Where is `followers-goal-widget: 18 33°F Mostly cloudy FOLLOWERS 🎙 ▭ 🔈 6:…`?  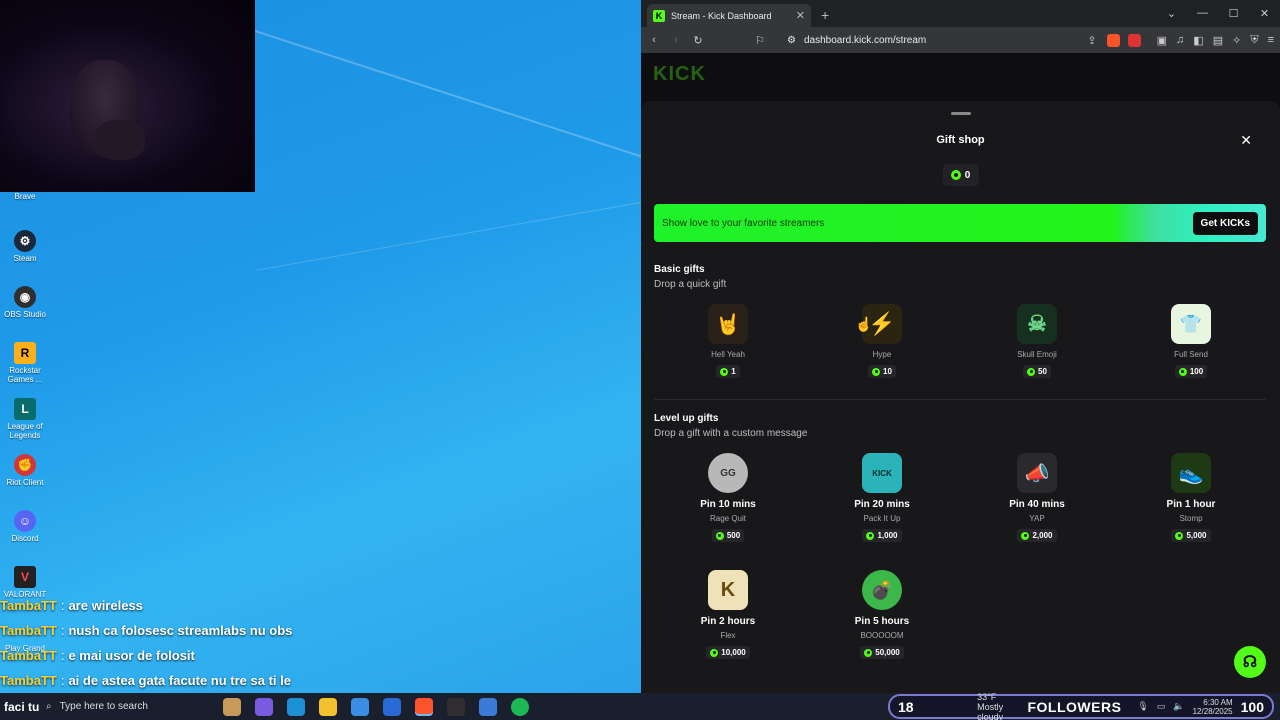 followers-goal-widget: 18 33°F Mostly cloudy FOLLOWERS 🎙 ▭ 🔈 6:… is located at coordinates (1081, 706).